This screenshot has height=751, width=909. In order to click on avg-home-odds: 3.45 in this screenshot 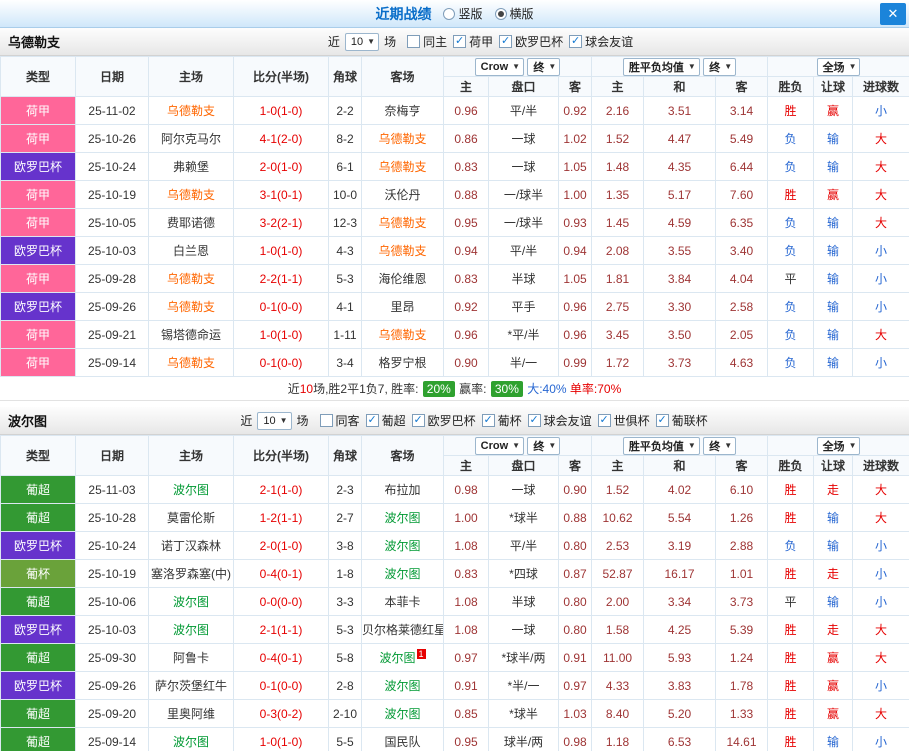, I will do `click(618, 334)`.